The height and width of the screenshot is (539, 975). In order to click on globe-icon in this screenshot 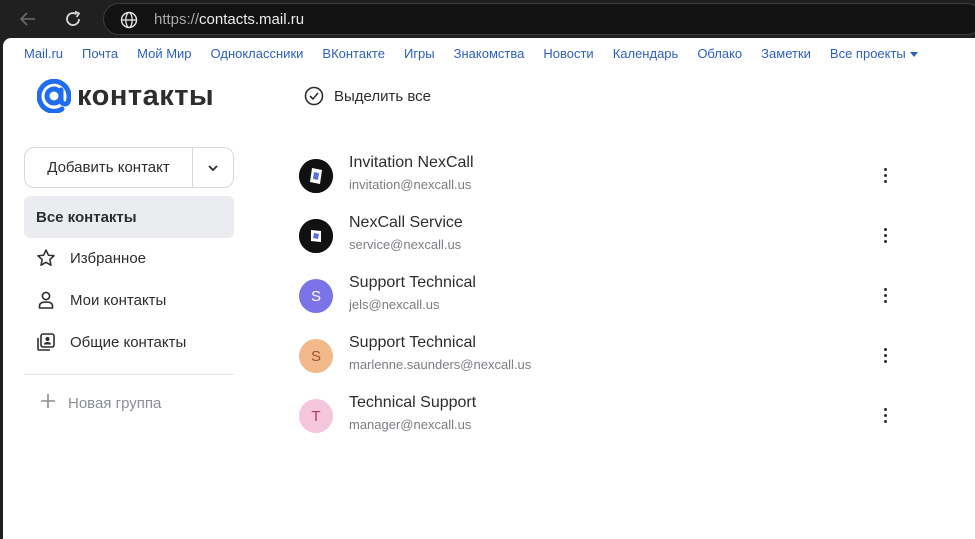, I will do `click(129, 22)`.